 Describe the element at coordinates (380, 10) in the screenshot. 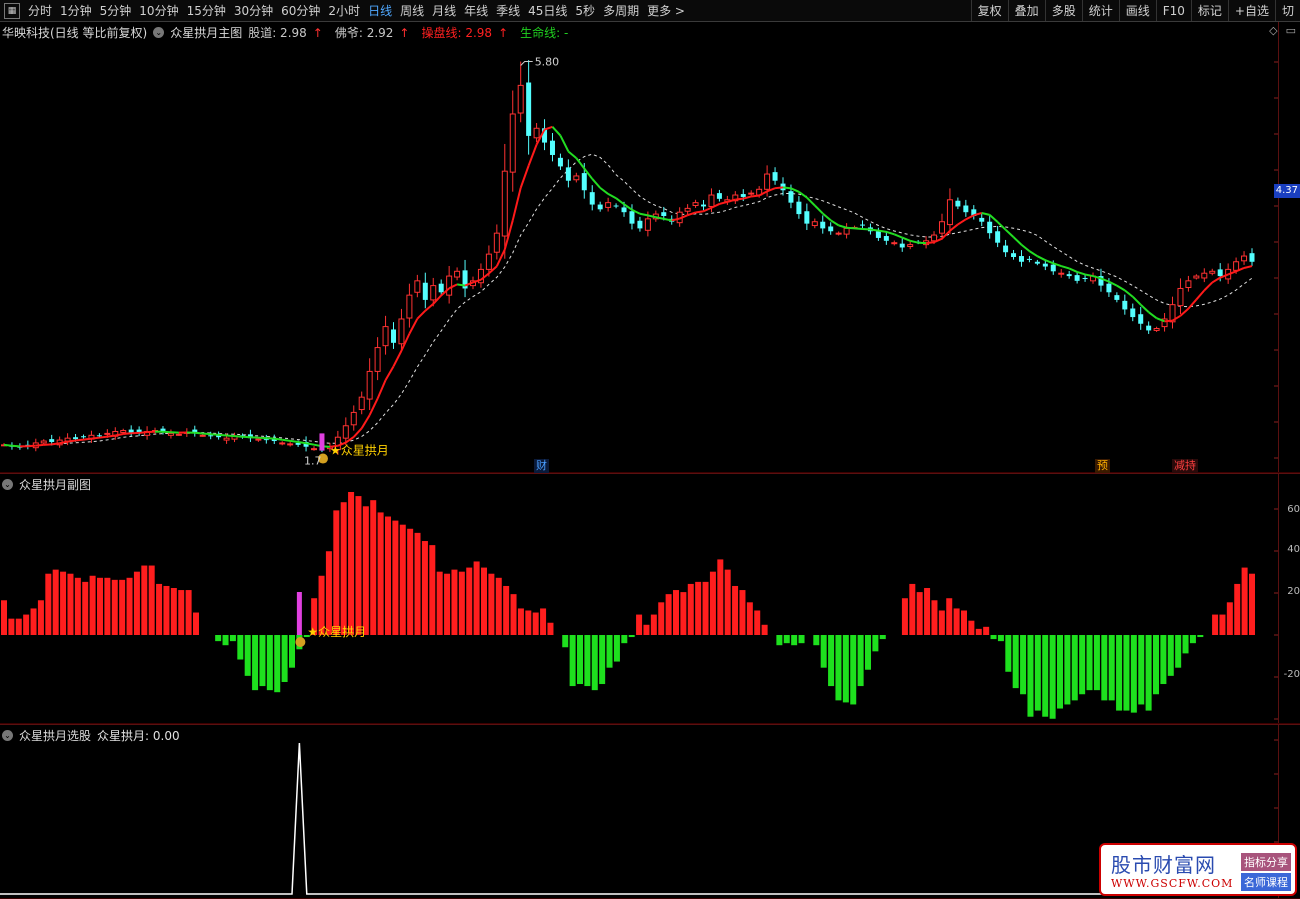

I see `period-item: 日线` at that location.